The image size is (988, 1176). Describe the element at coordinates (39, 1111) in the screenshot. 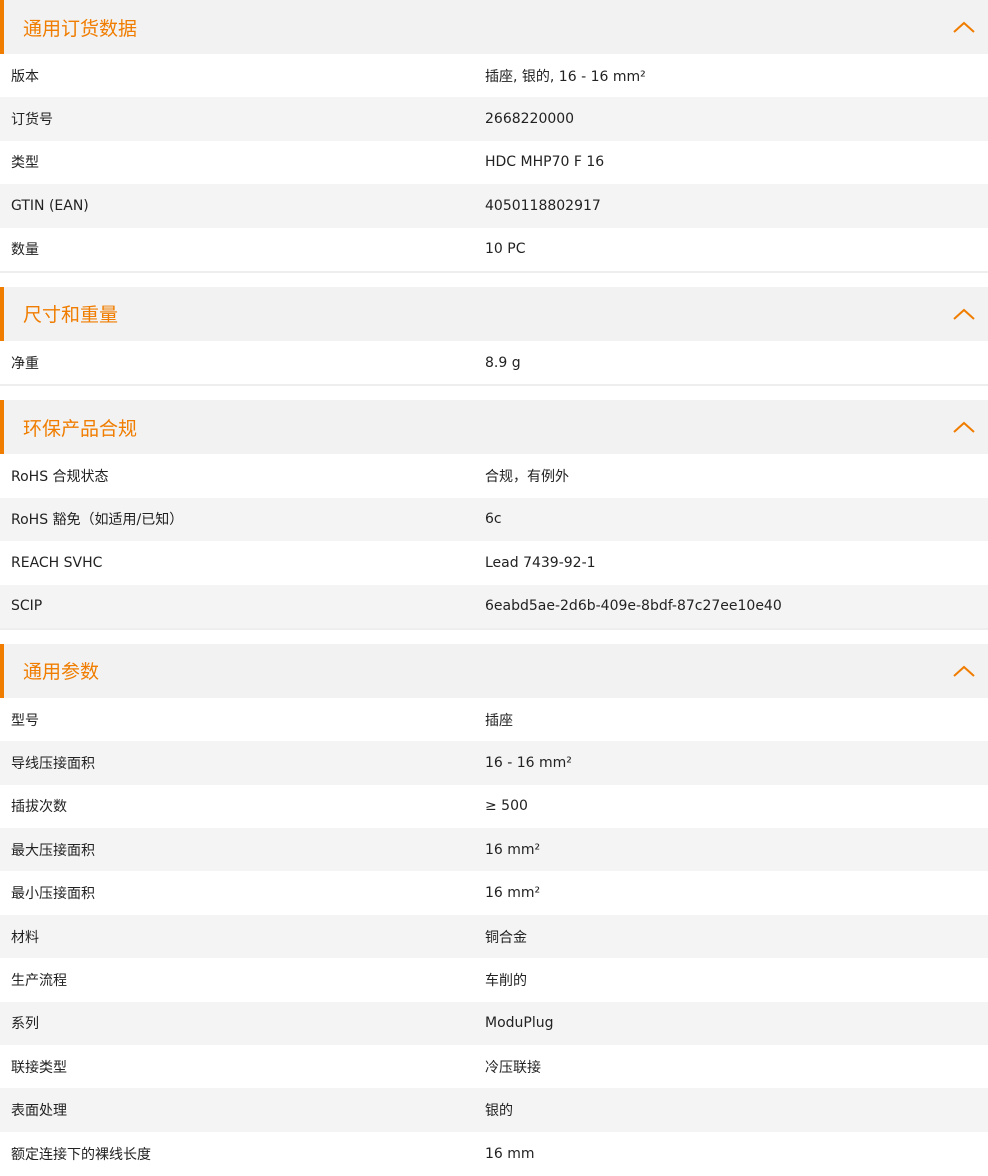

I see `row-label: 表面处理` at that location.